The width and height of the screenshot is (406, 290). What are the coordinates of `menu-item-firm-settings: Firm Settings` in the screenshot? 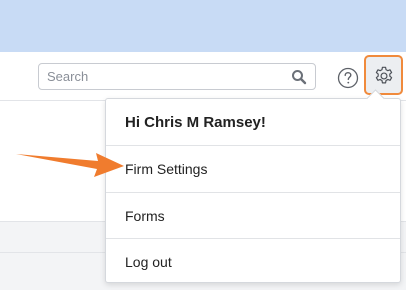 It's located at (253, 168).